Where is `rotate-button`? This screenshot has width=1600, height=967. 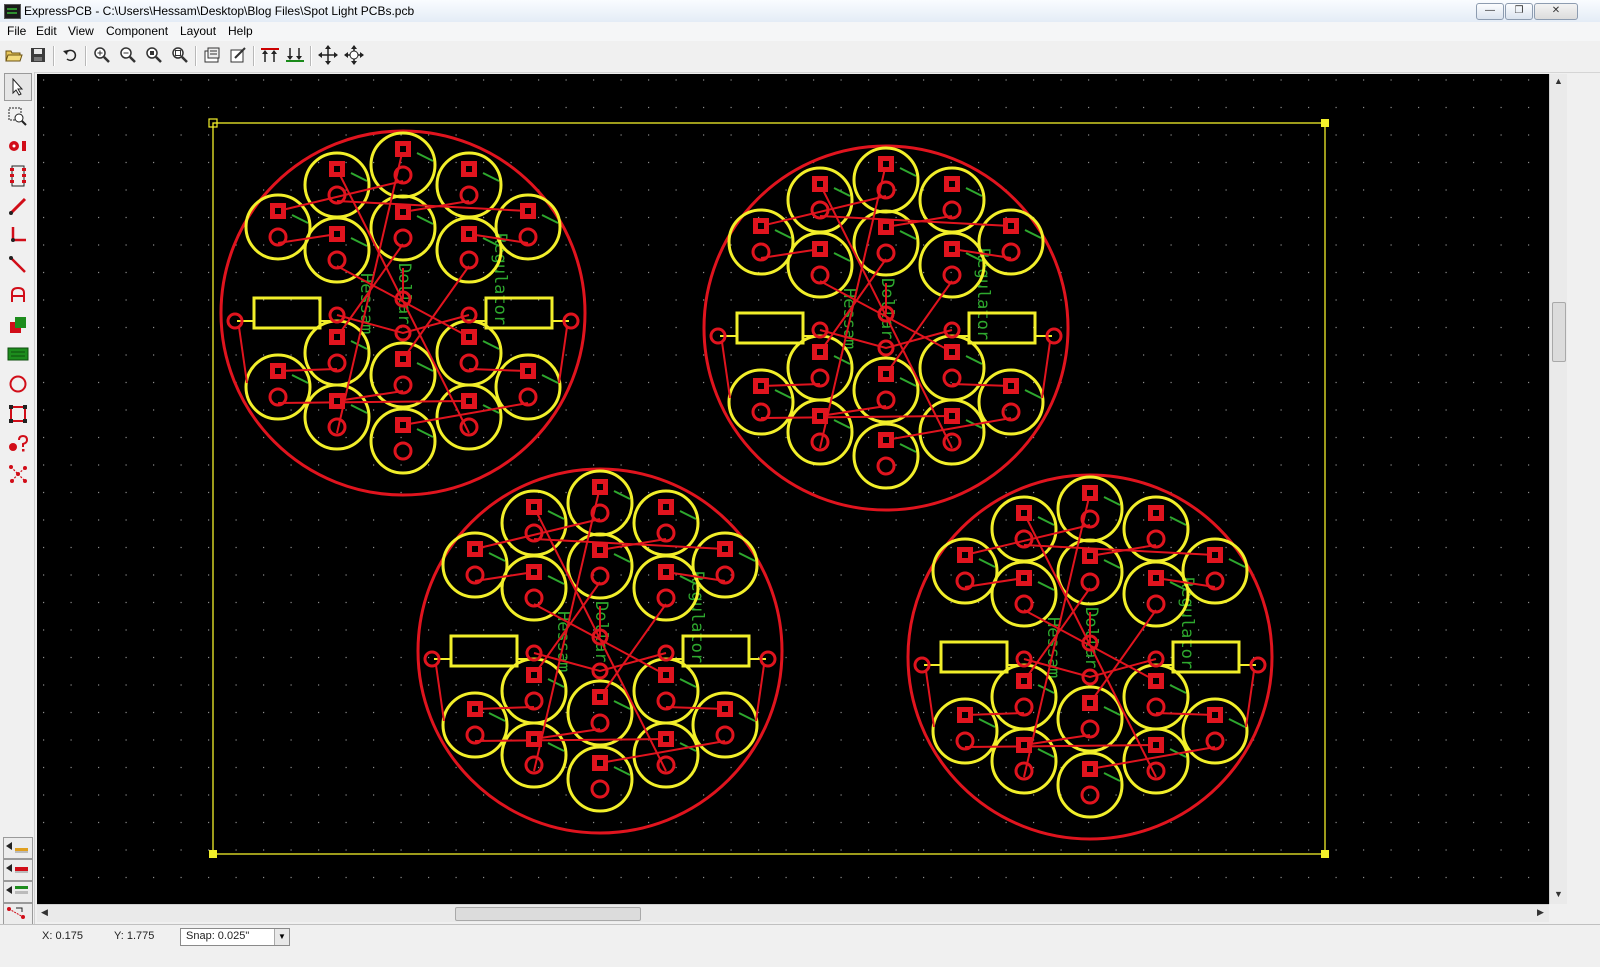
rotate-button is located at coordinates (354, 55).